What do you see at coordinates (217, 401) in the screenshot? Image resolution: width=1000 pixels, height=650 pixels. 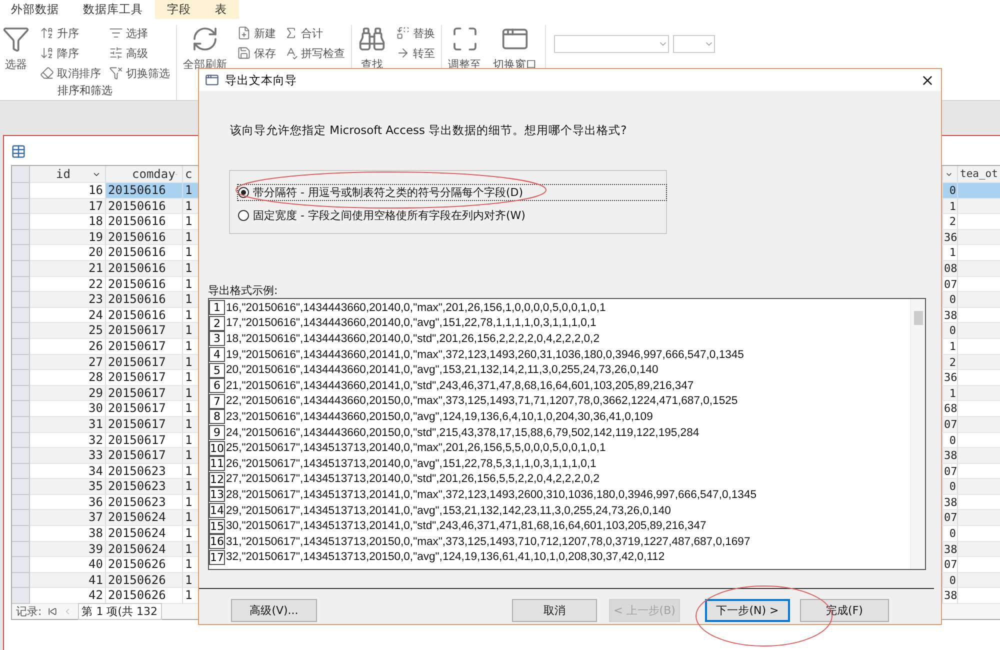 I see `line-number: 7` at bounding box center [217, 401].